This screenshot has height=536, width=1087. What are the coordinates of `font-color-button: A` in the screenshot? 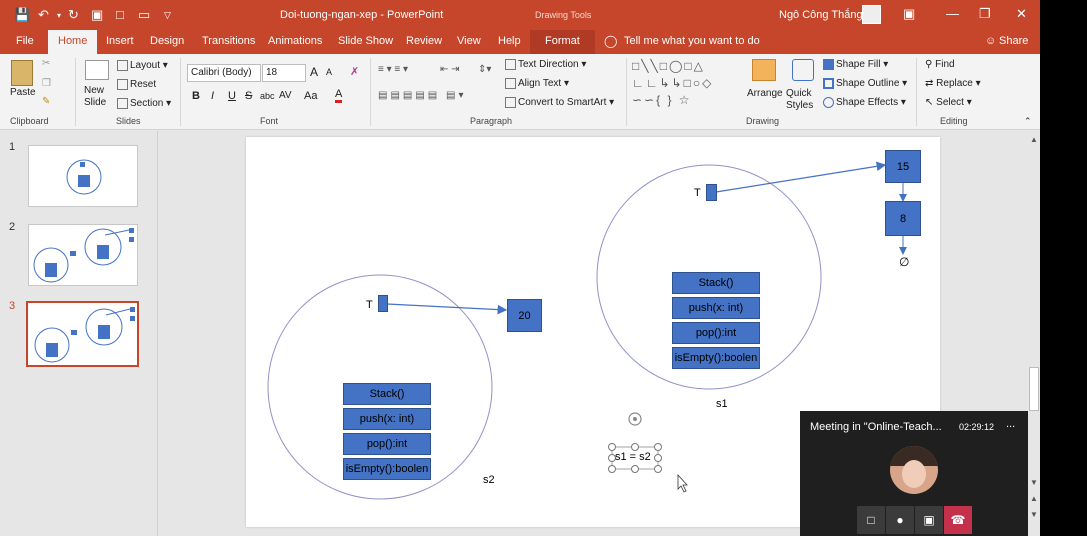 It's located at (339, 95).